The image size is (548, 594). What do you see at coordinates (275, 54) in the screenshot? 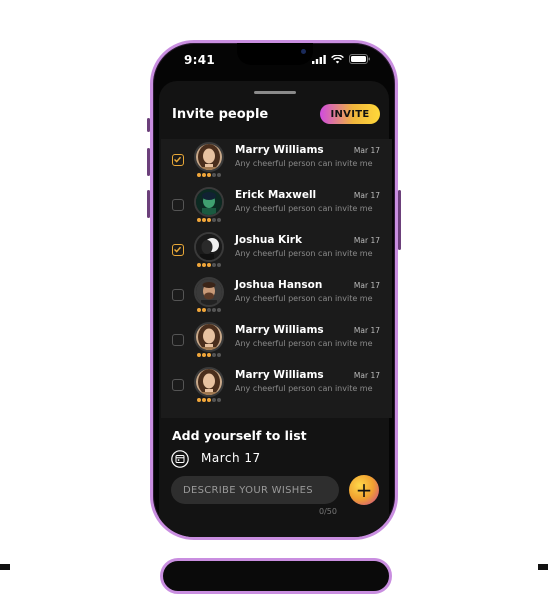
I see `notch` at bounding box center [275, 54].